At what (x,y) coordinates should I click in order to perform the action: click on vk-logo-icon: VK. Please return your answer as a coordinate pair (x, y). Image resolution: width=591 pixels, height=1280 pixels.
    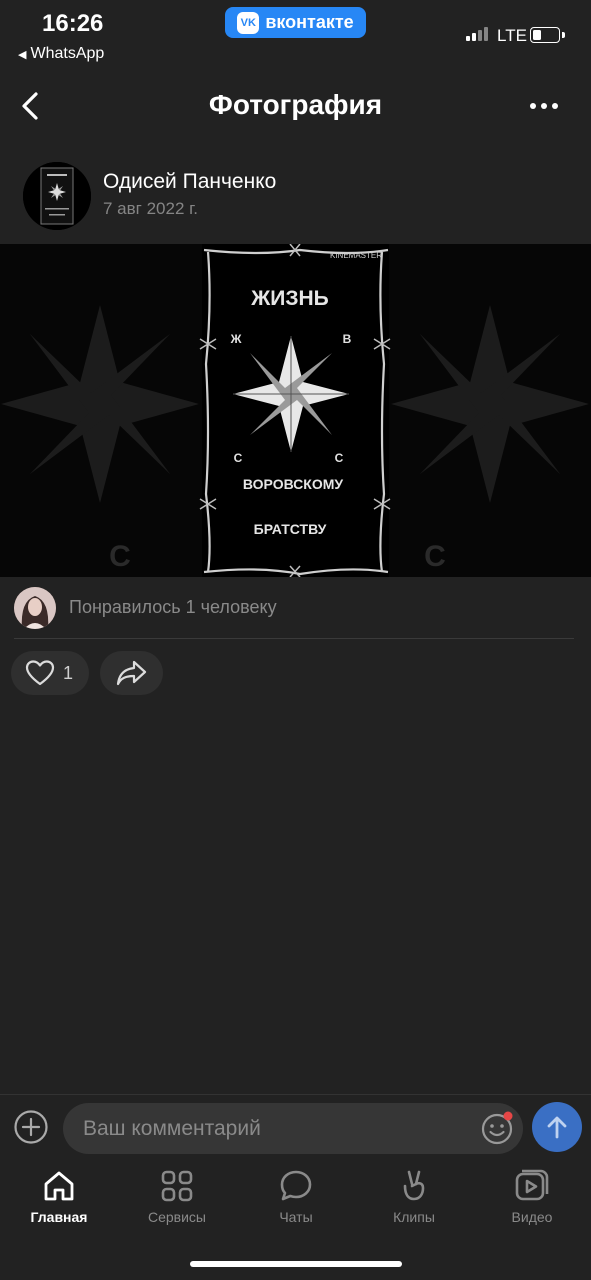
    Looking at the image, I should click on (248, 22).